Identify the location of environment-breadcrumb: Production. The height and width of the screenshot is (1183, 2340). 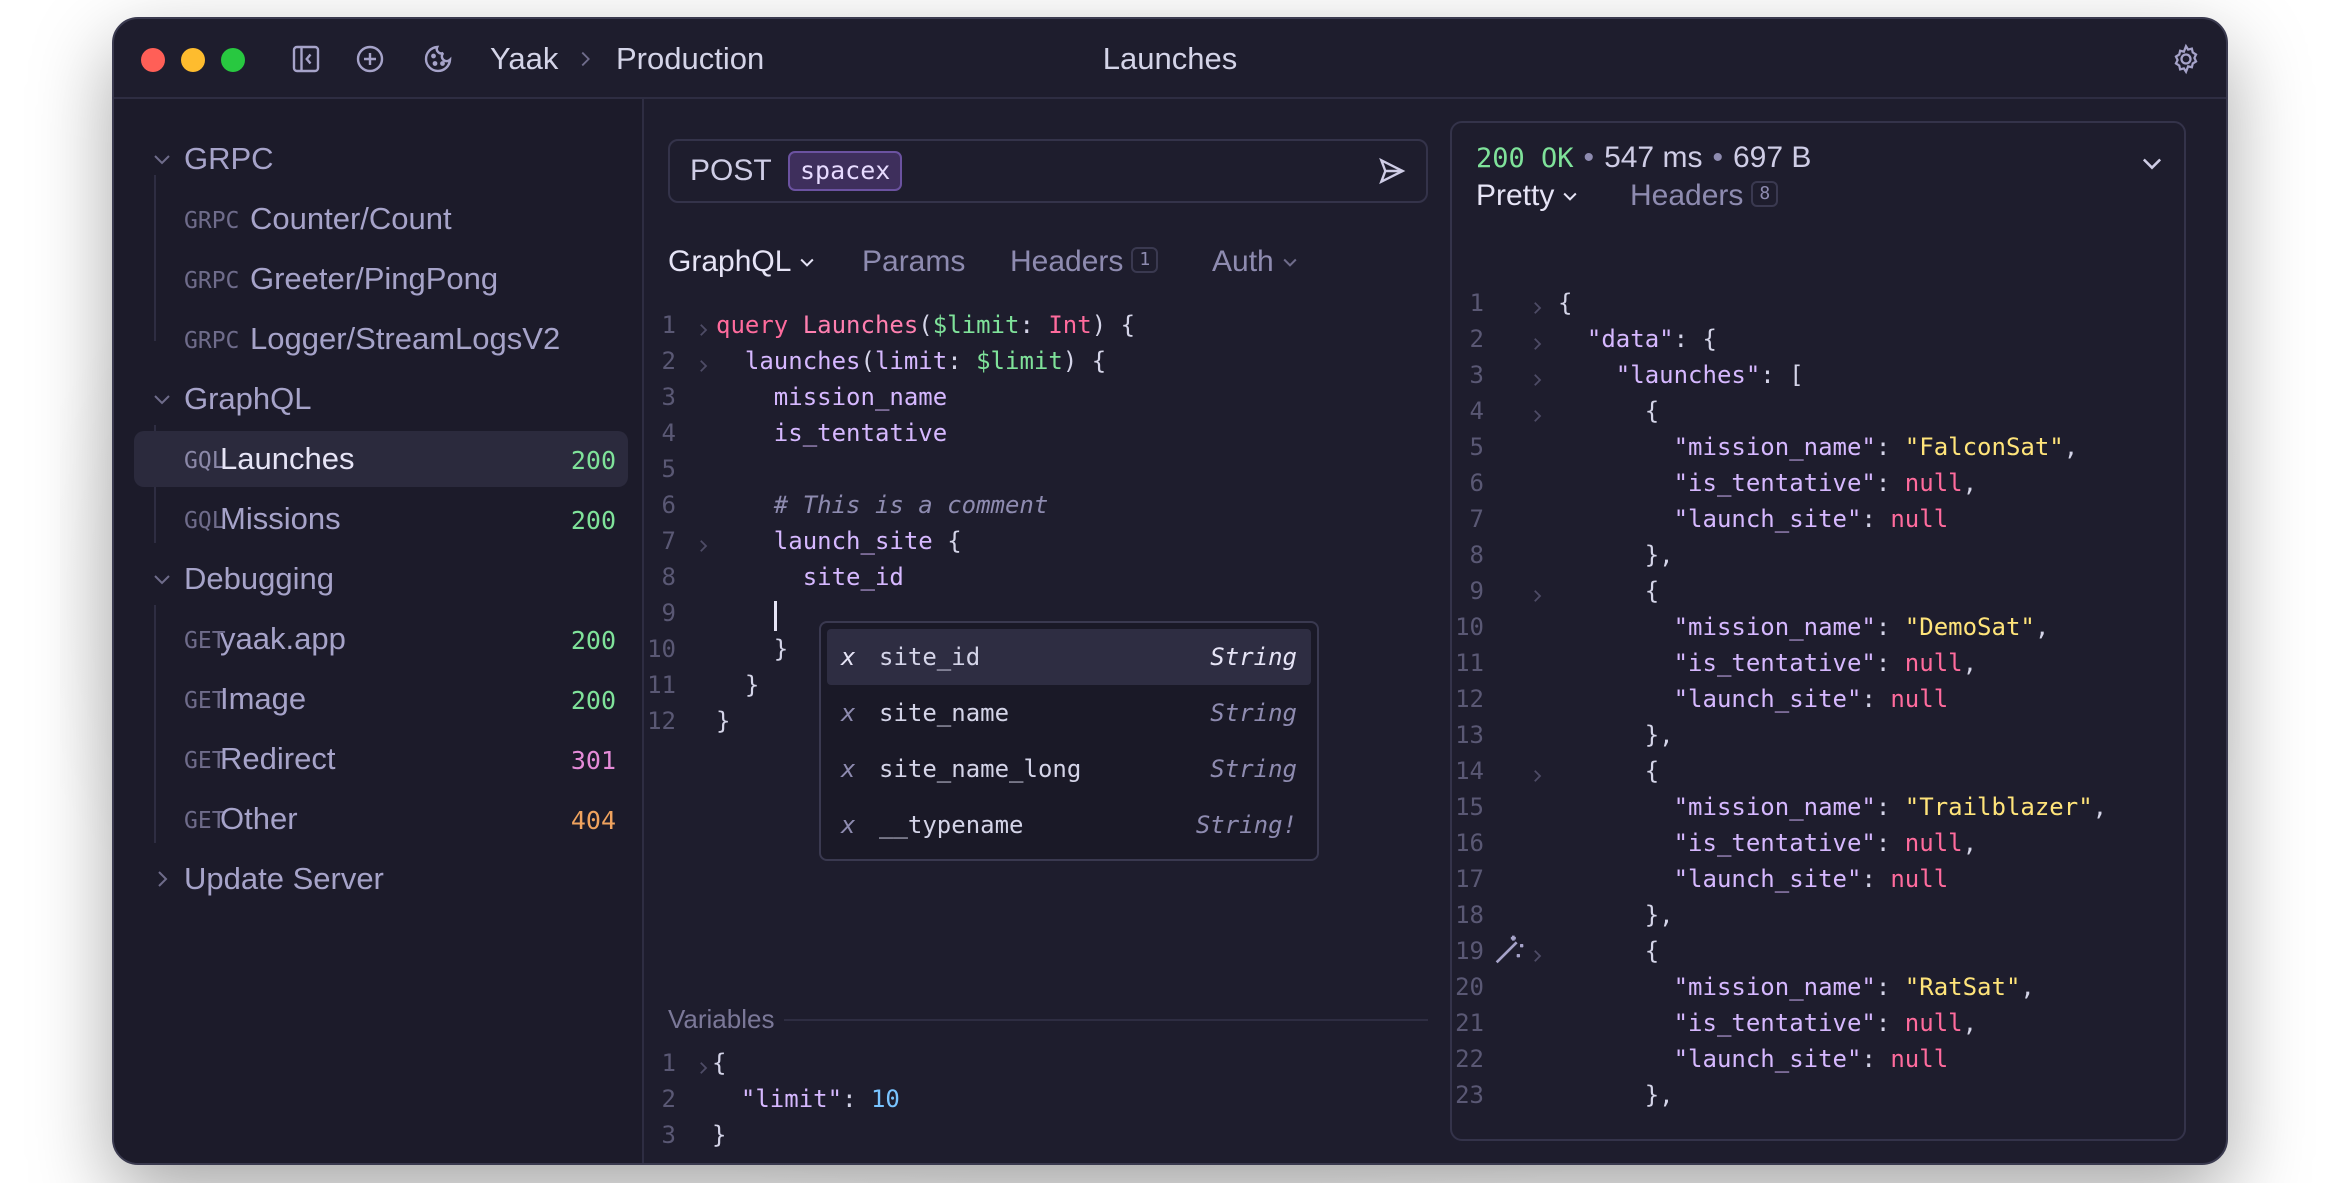
(690, 59).